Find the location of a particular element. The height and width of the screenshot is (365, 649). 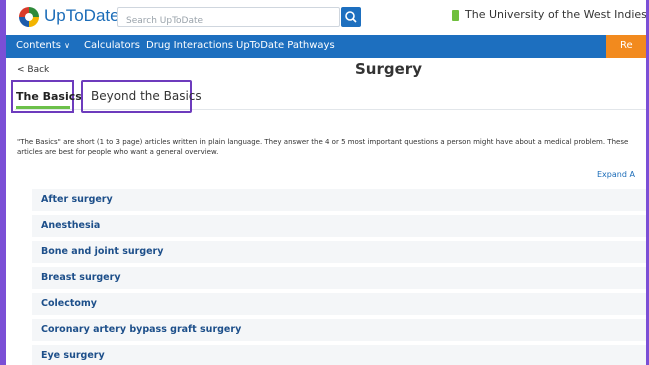

tab-beyond-the-basics-label: Beyond the Basics is located at coordinates (146, 96).